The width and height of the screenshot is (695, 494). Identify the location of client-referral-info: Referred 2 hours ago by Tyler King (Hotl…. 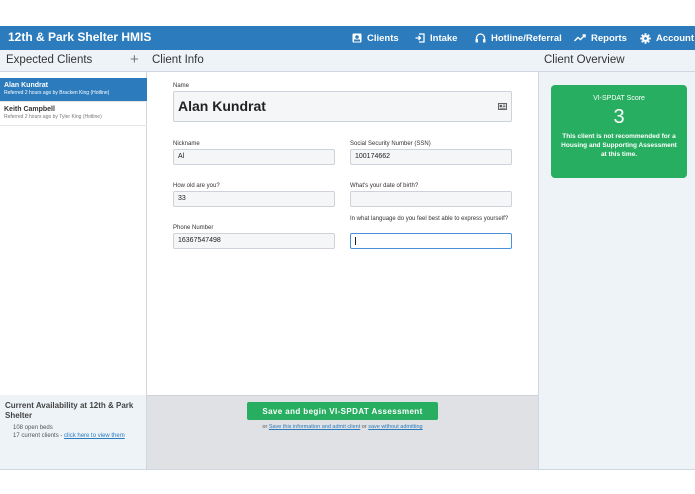
(53, 117).